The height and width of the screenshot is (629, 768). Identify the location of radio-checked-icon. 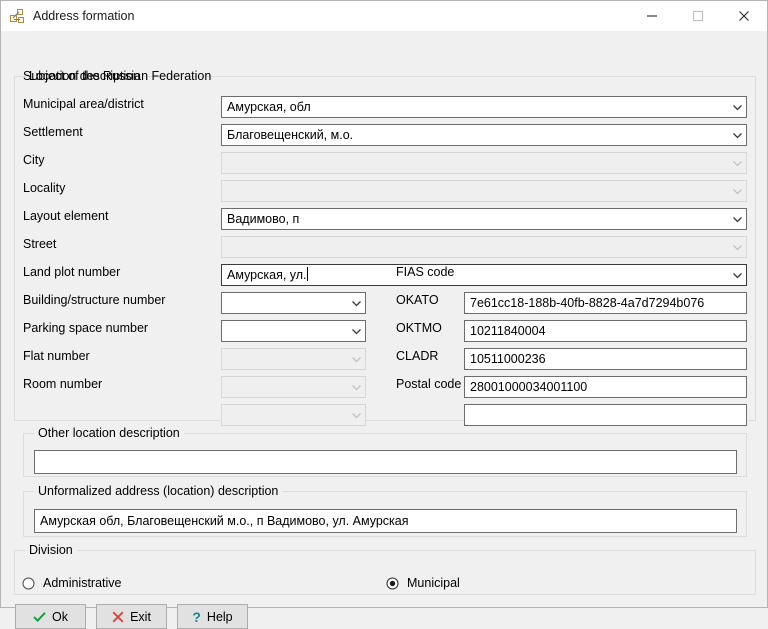
(392, 583).